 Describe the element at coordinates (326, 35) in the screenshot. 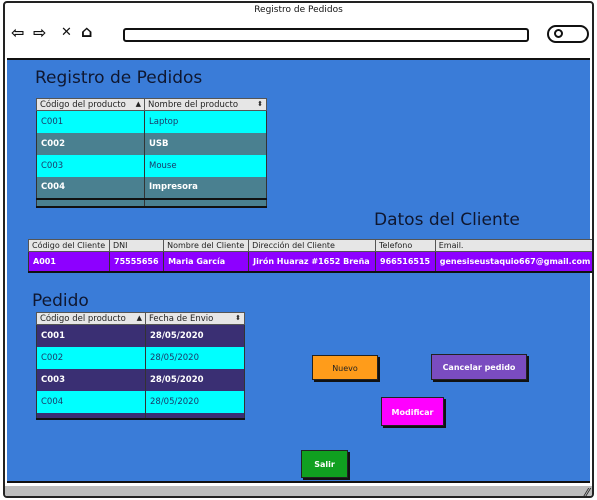

I see `address-bar` at that location.